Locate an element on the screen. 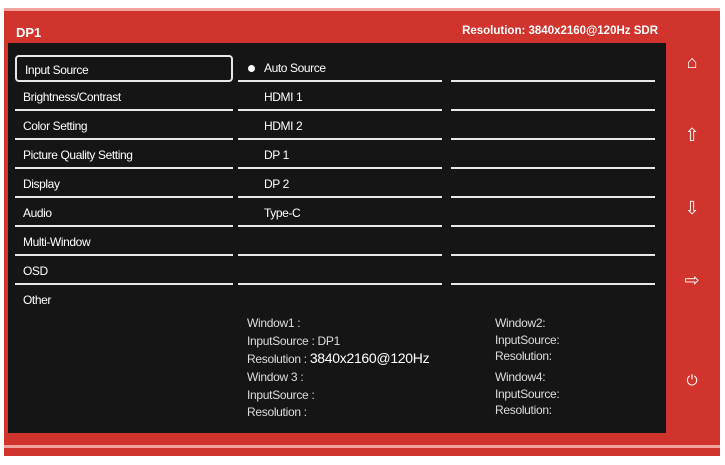 The image size is (725, 465). current-source: DP1 is located at coordinates (29, 32).